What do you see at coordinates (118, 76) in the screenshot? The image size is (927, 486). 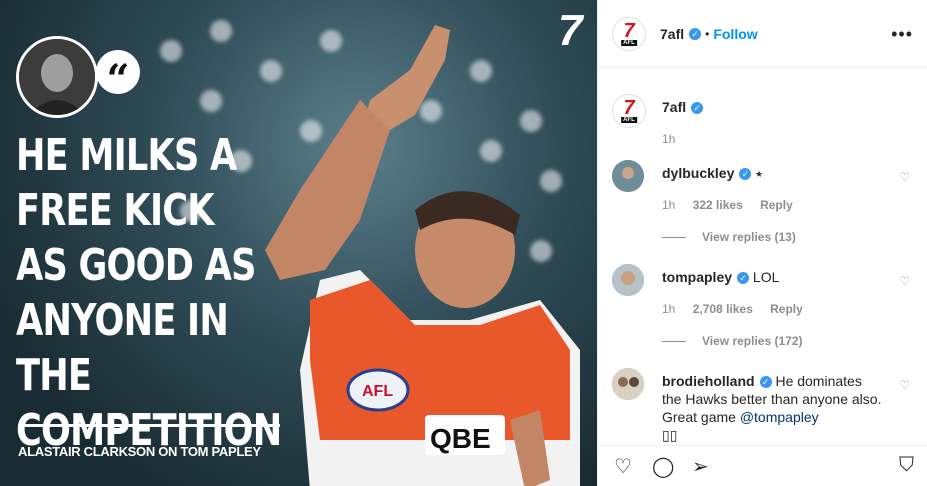 I see `quote-mark-icon: “` at bounding box center [118, 76].